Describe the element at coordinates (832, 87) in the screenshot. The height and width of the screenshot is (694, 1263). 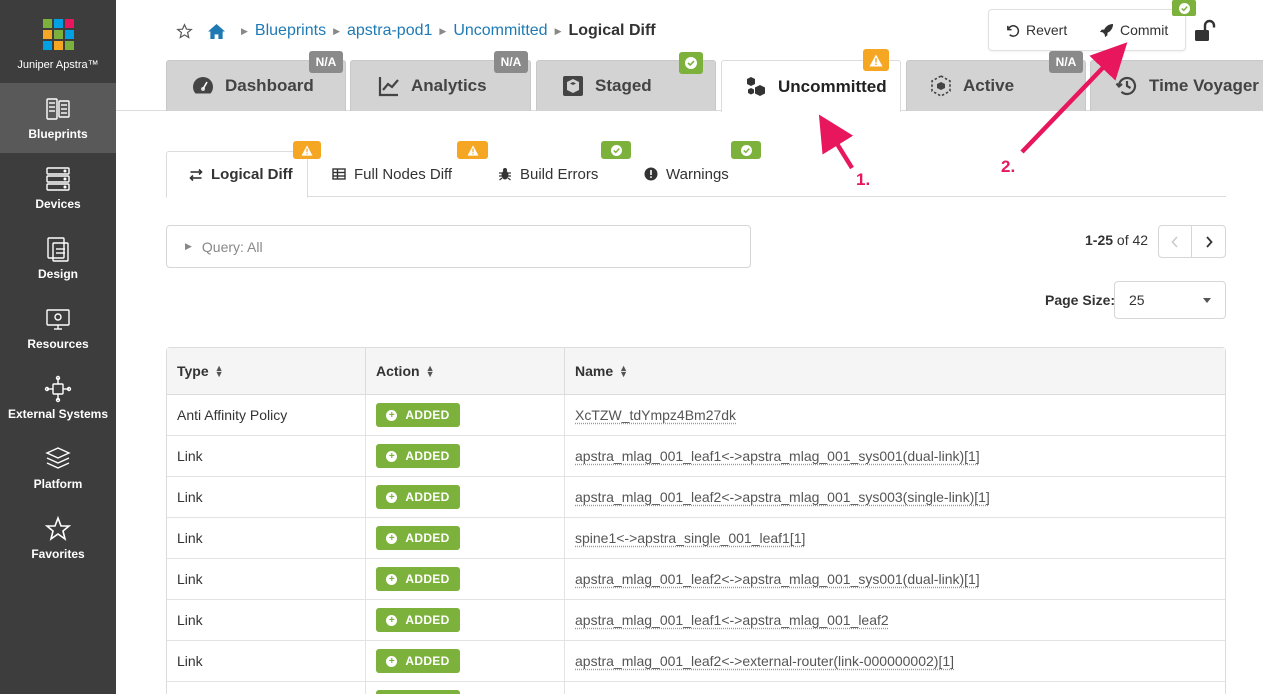
I see `tab-label: Uncommitted` at that location.